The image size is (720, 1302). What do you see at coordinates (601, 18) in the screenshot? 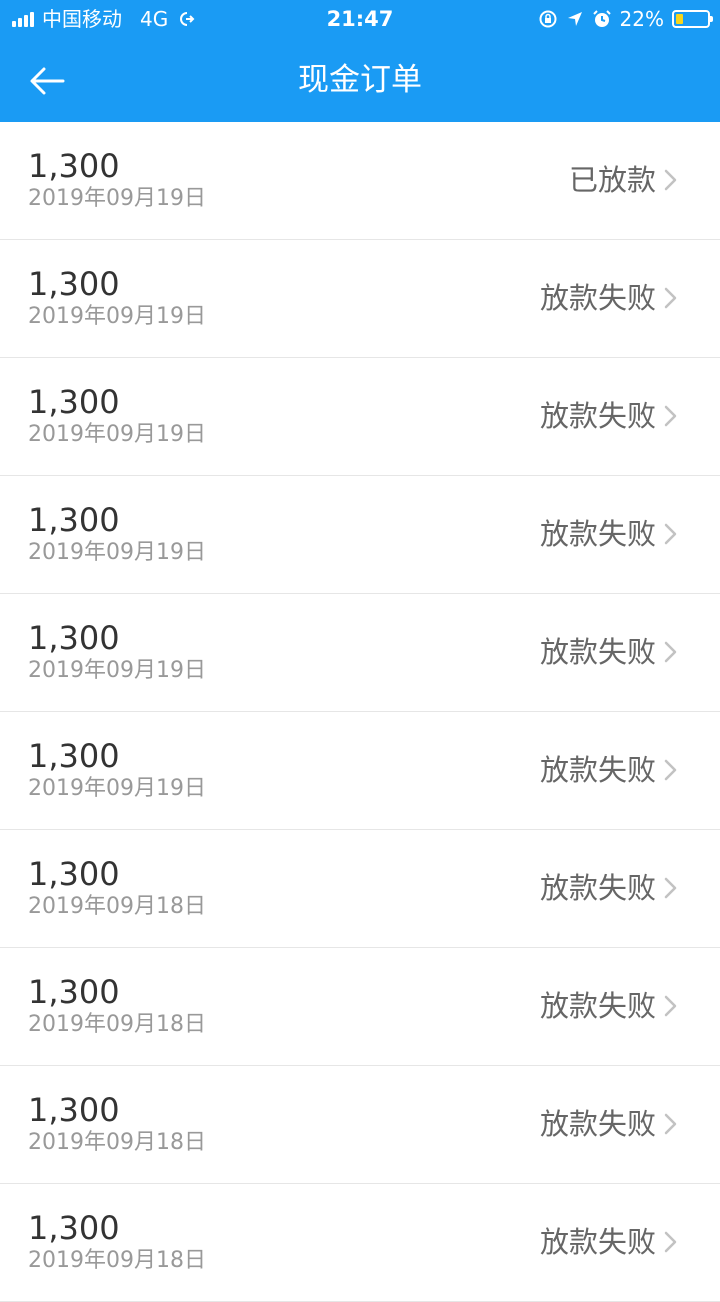
I see `alarm-clock-icon` at bounding box center [601, 18].